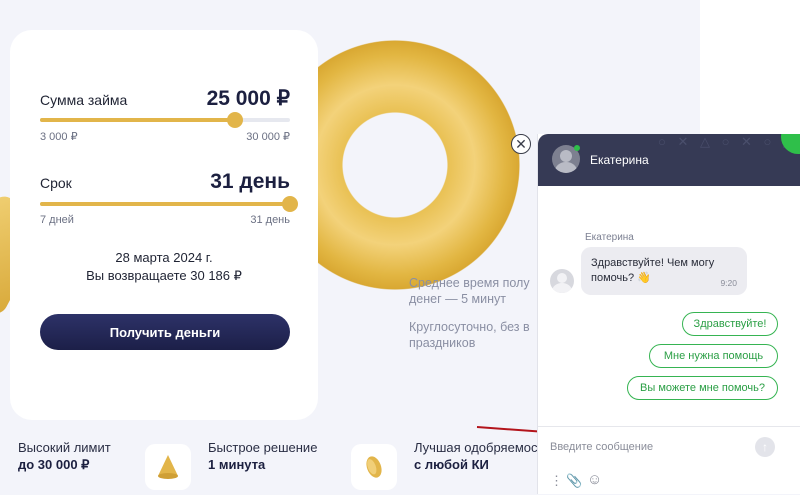  I want to click on message-input: Введите сообщение, so click(601, 447).